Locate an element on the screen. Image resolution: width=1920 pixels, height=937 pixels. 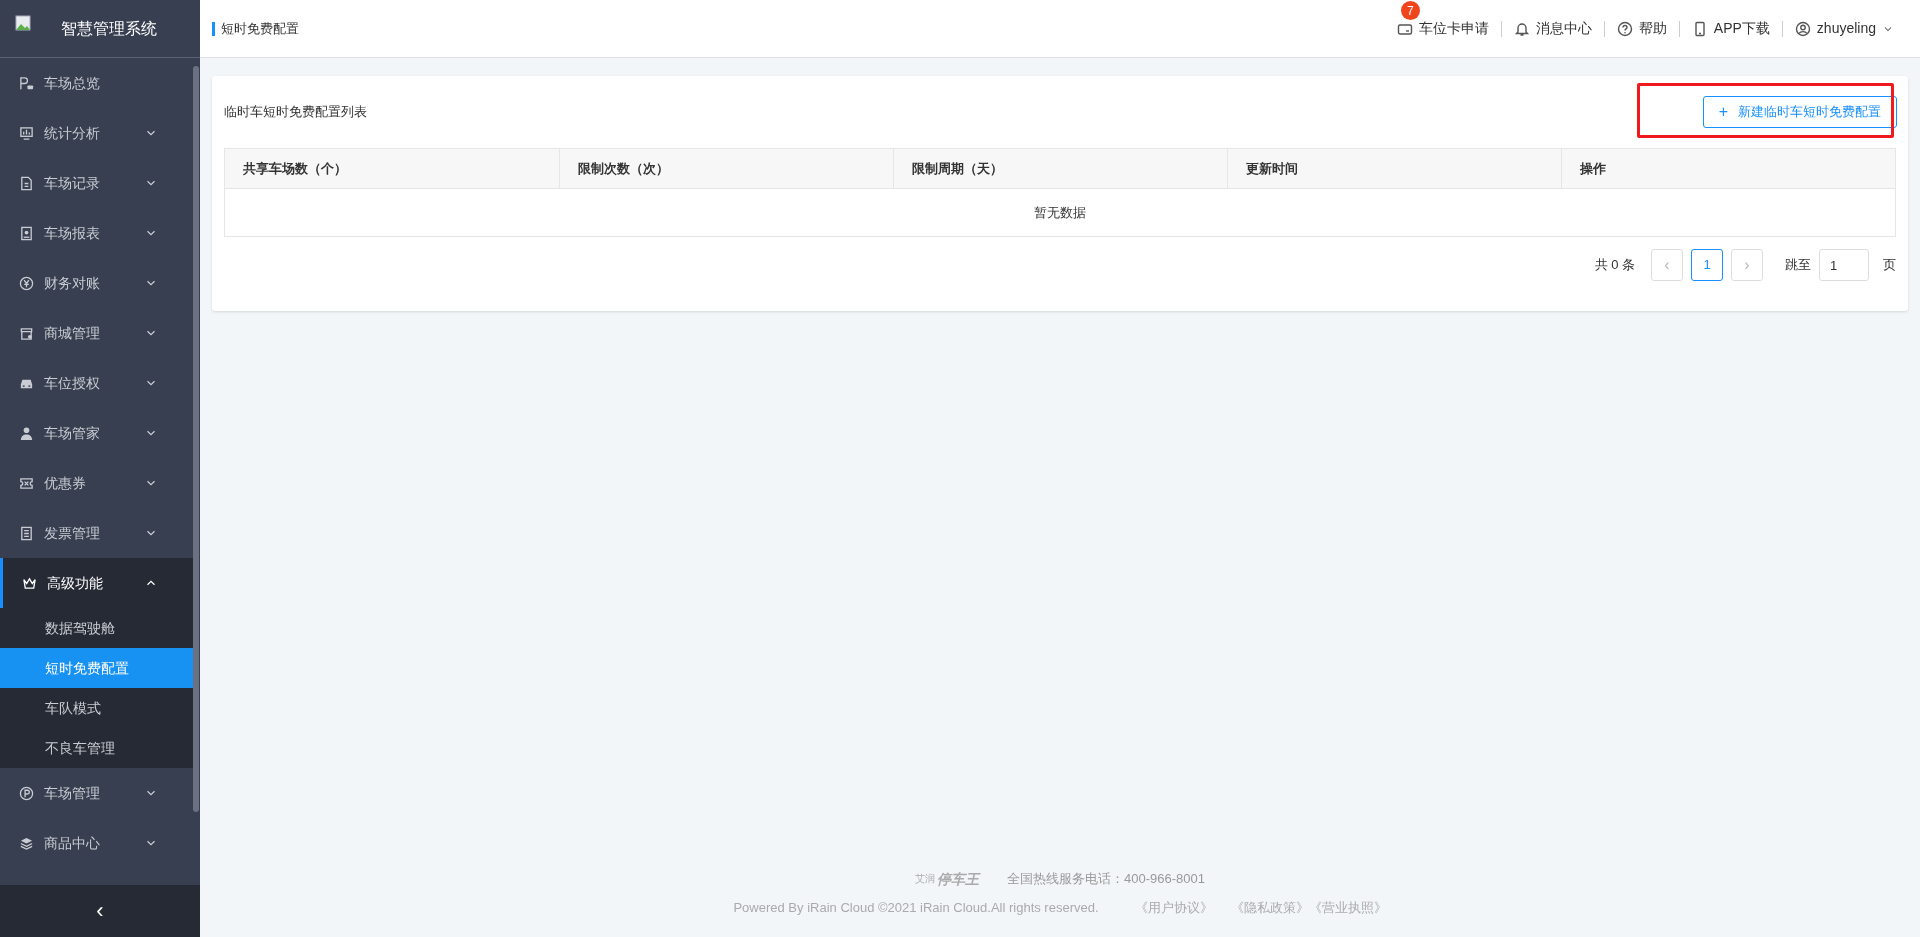
menu-item: 车场管理 is located at coordinates (96, 793).